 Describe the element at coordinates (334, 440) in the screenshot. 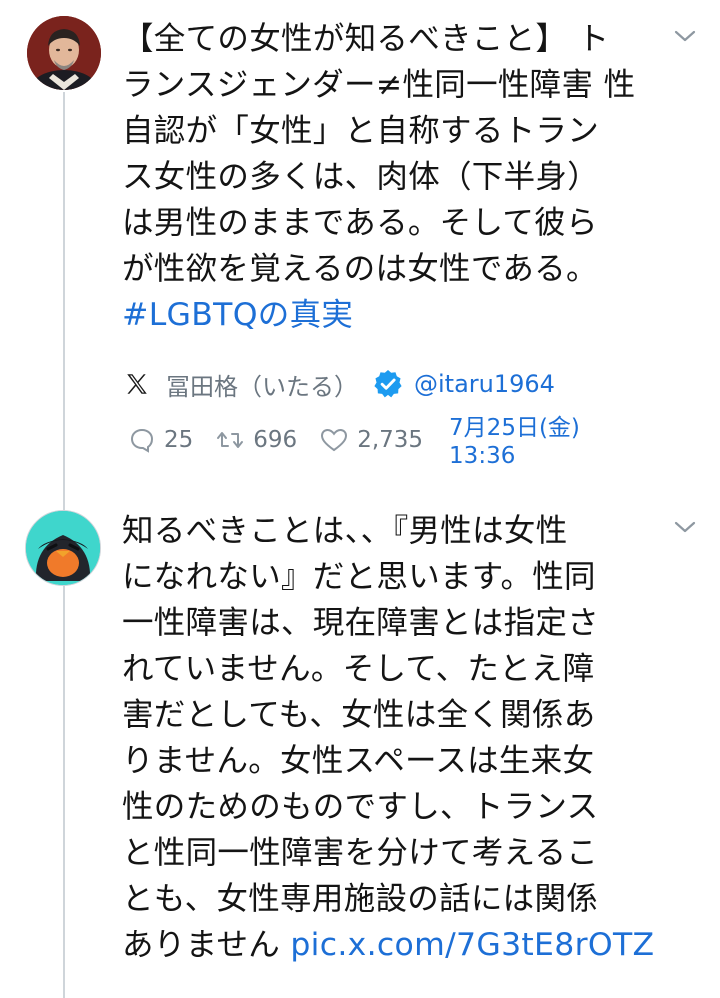

I see `heart-icon` at that location.